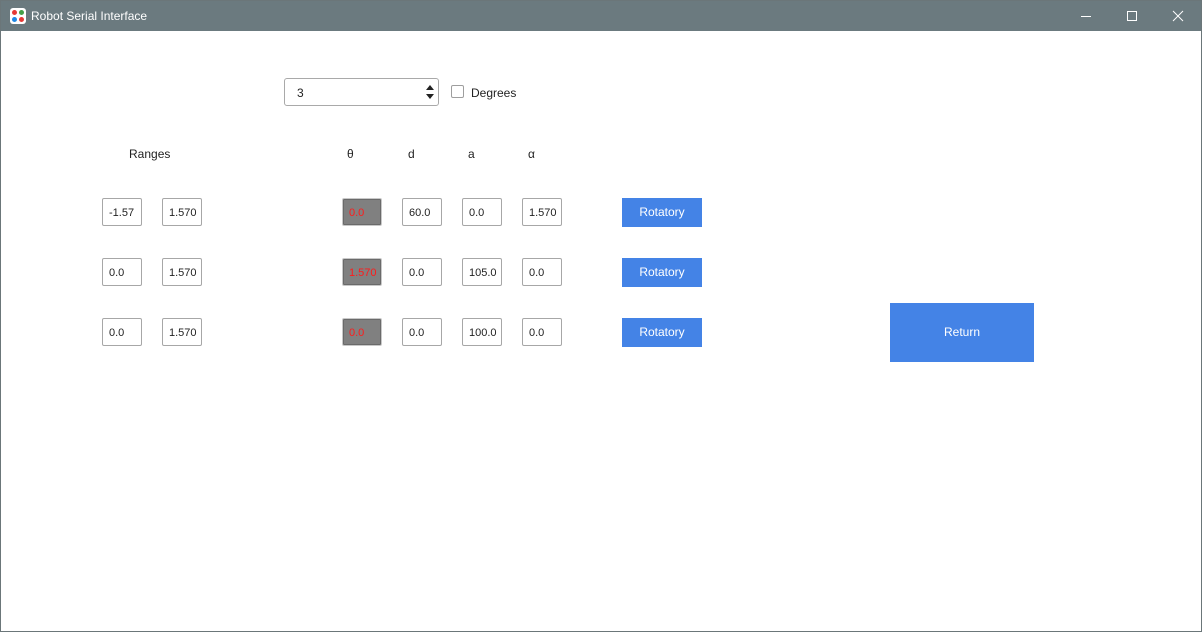 The image size is (1202, 632). Describe the element at coordinates (361, 92) in the screenshot. I see `dof-spinbox: 3` at that location.